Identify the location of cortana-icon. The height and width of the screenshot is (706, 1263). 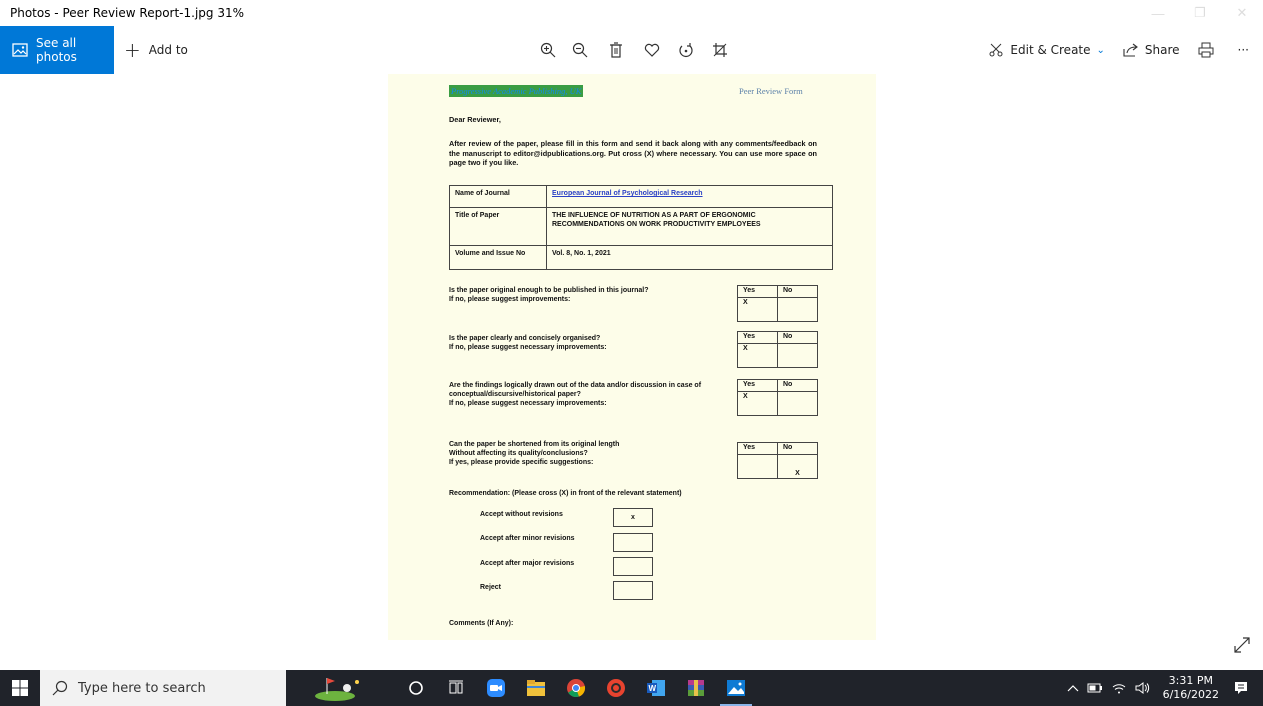
(416, 688).